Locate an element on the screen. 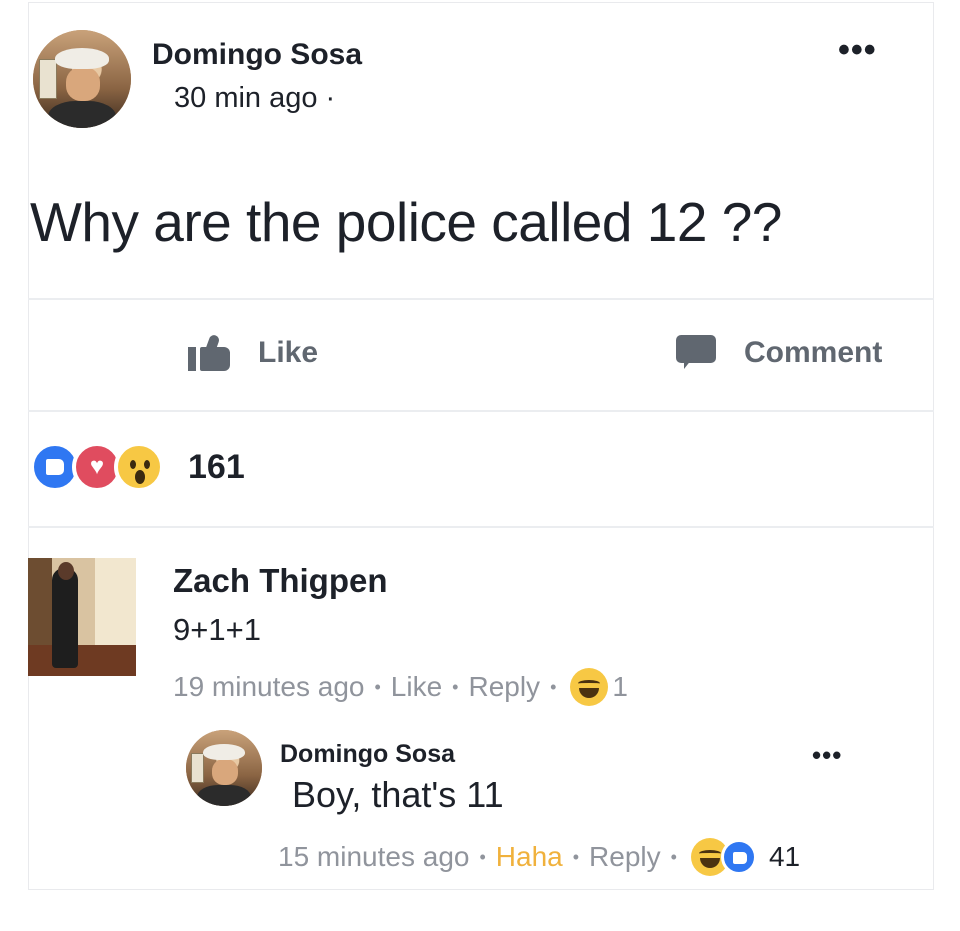 The width and height of the screenshot is (960, 931). comment-timestamp: 19 minutes ago is located at coordinates (268, 687).